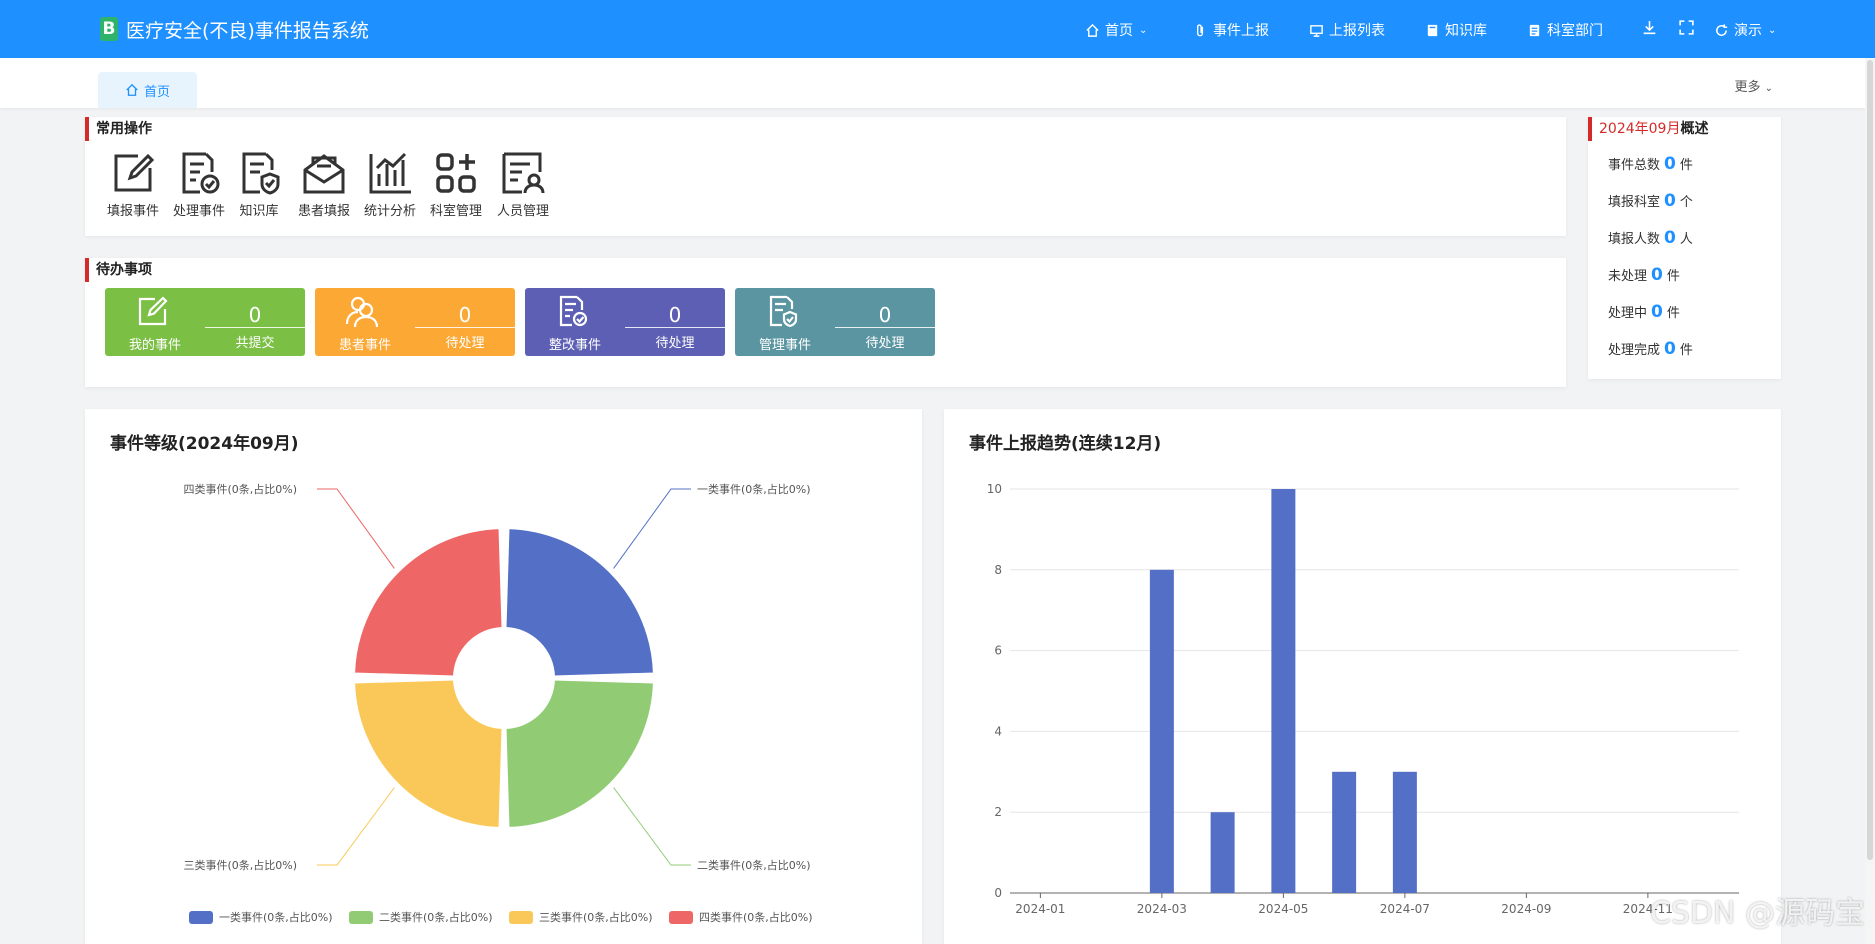 This screenshot has height=944, width=1875. I want to click on todo-tile-patient-events: 患者事件 0 待处理, so click(415, 322).